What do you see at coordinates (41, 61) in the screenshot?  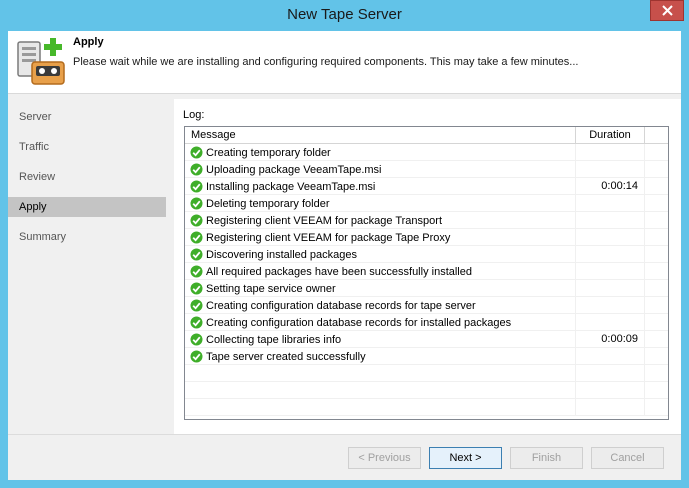 I see `tape-server-add-icon` at bounding box center [41, 61].